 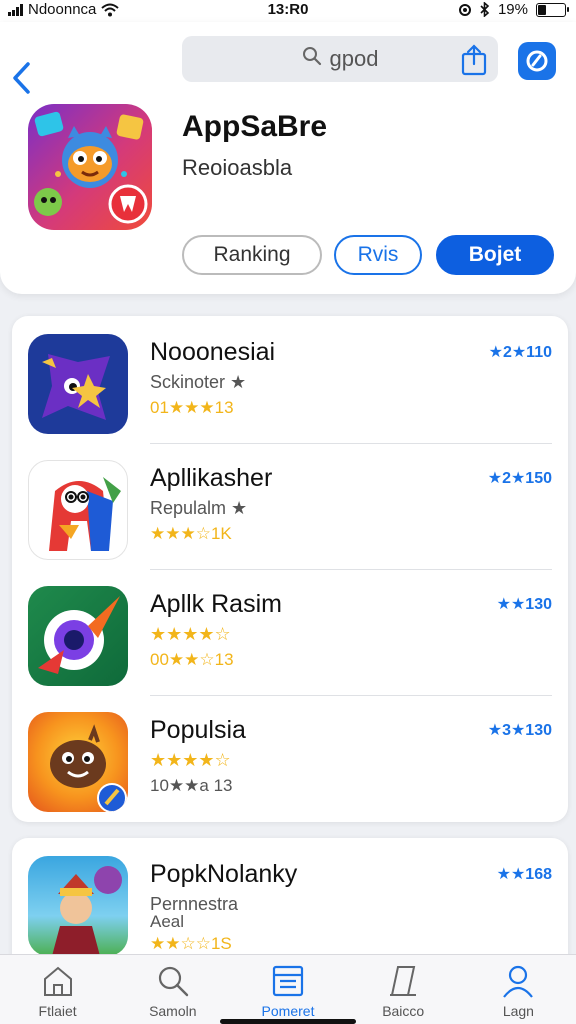 What do you see at coordinates (216, 604) in the screenshot?
I see `app-name: Apllk Rasim` at bounding box center [216, 604].